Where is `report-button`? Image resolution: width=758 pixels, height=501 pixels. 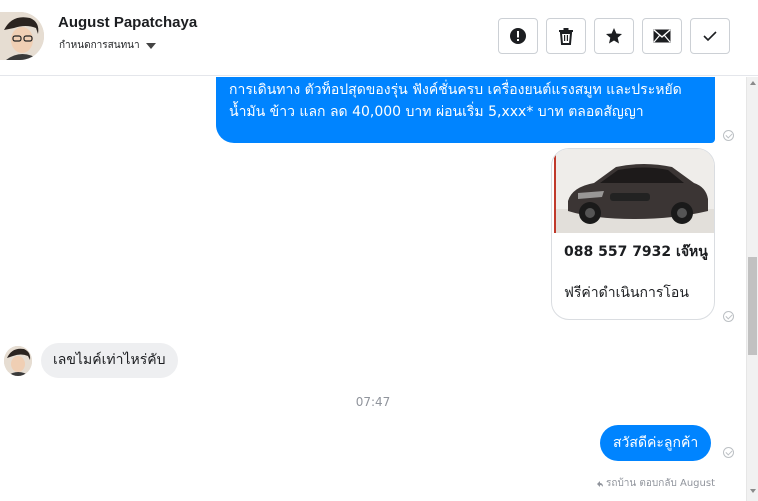
report-button is located at coordinates (518, 36).